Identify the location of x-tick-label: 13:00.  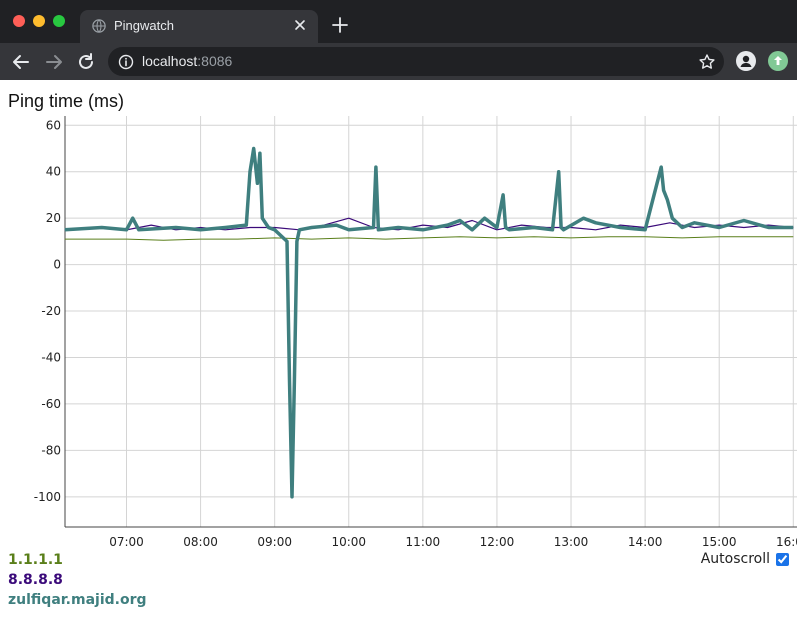
(571, 542).